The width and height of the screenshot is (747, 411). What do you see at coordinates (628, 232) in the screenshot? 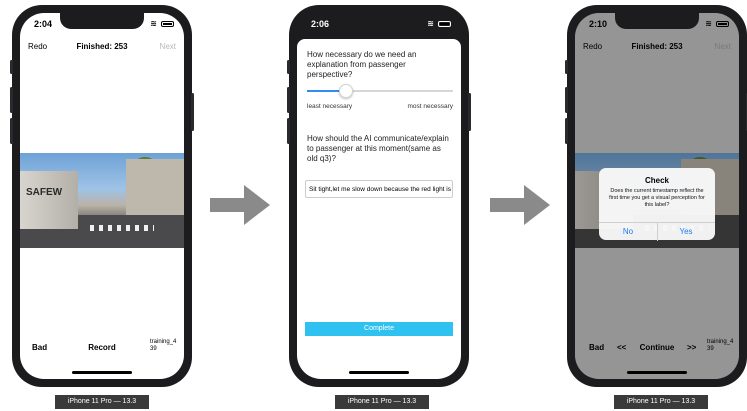
I see `no-button: No` at bounding box center [628, 232].